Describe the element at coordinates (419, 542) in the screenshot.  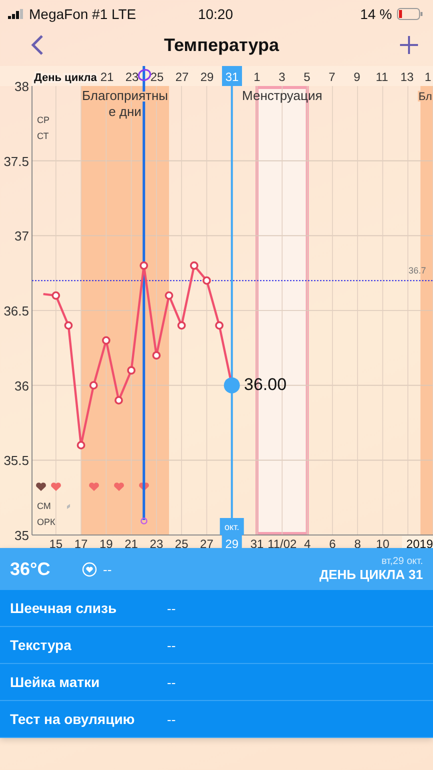
I see `year-label: 2019` at that location.